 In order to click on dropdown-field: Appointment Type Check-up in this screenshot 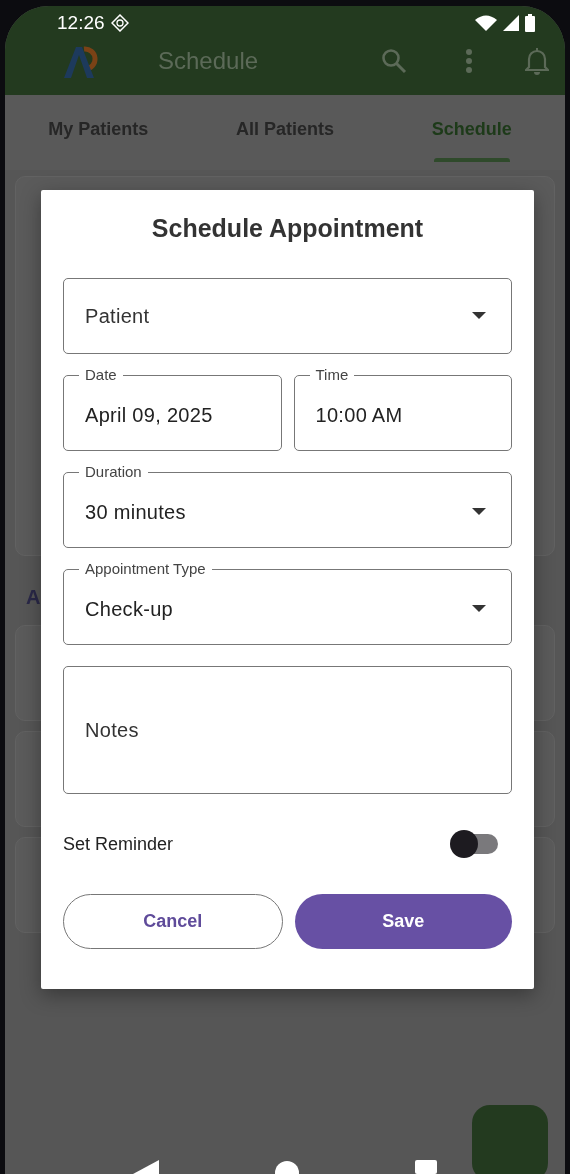, I will do `click(287, 602)`.